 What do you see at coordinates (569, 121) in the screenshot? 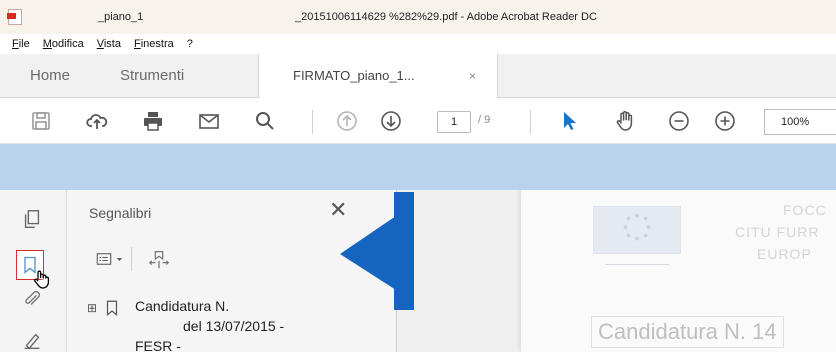
I see `select-arrow-icon` at bounding box center [569, 121].